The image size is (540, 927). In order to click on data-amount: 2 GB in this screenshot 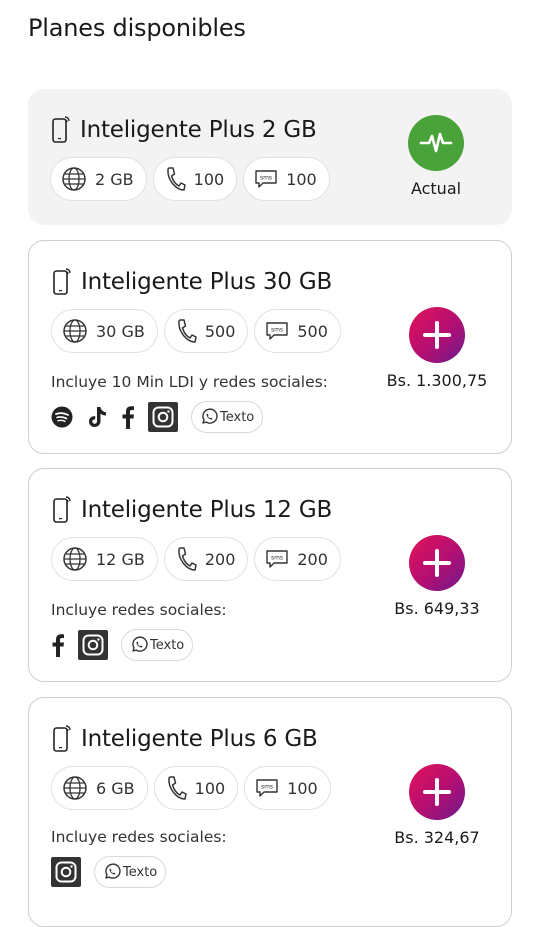, I will do `click(114, 179)`.